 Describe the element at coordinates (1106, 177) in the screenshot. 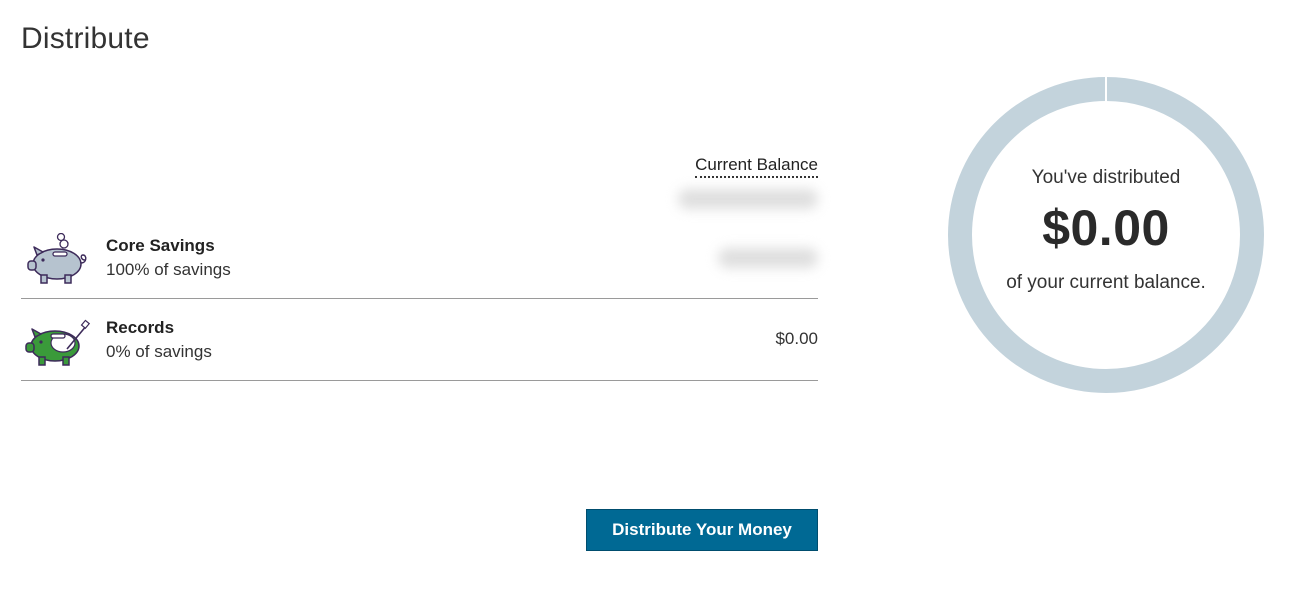

I see `distributed-caption: You've distributed` at that location.